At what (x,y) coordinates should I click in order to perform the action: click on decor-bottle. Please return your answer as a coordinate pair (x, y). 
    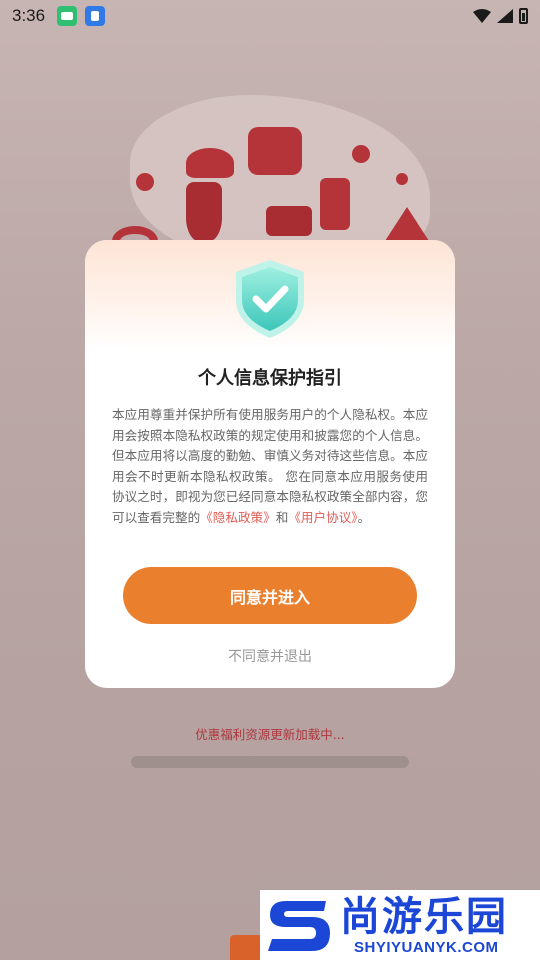
    Looking at the image, I should click on (335, 204).